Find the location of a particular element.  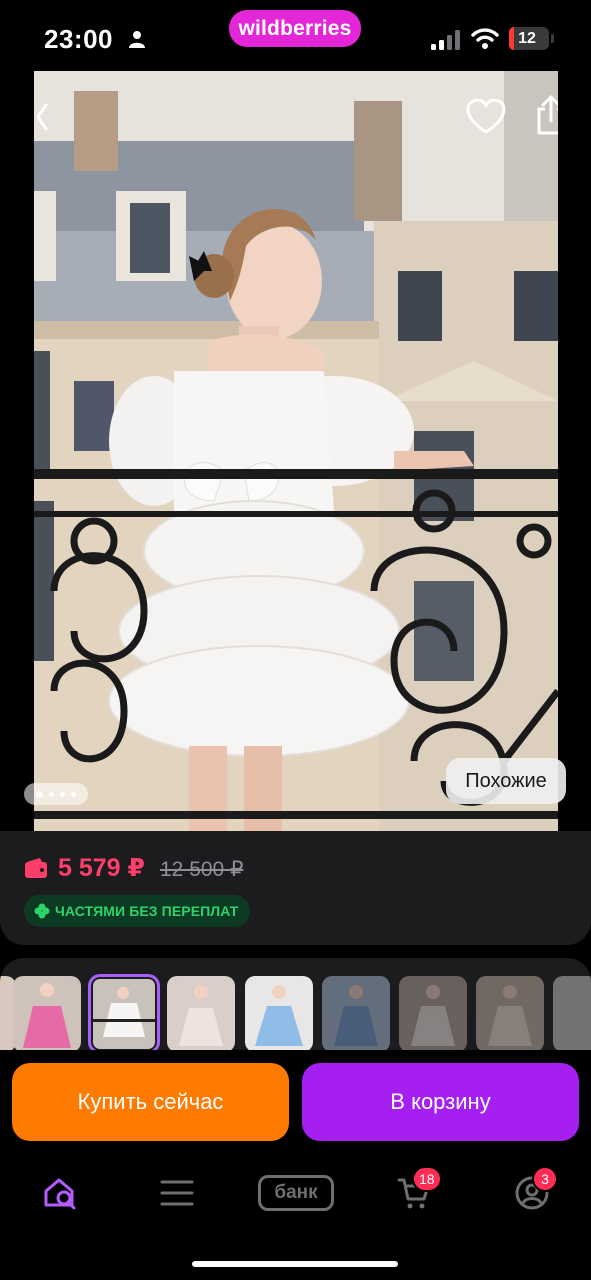

favorite-heart-icon is located at coordinates (486, 117).